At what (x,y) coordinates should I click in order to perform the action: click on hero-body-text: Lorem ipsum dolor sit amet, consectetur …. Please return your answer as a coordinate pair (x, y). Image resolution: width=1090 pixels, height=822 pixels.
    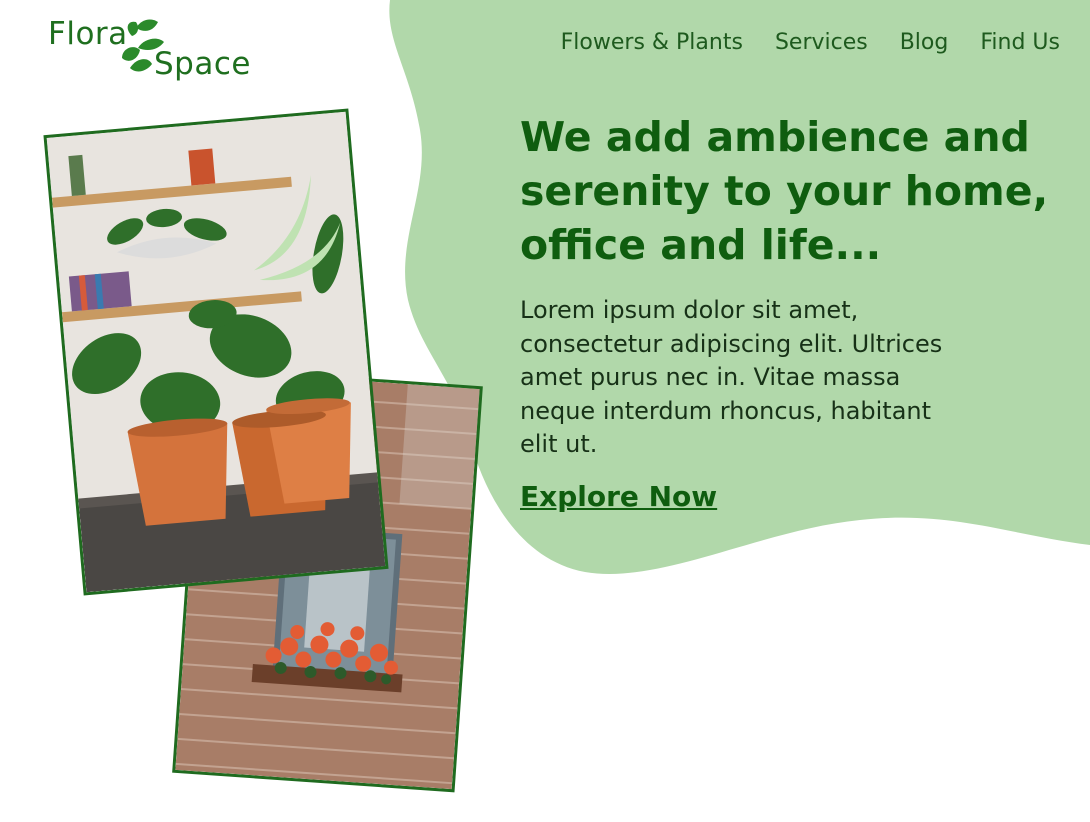
    Looking at the image, I should click on (731, 377).